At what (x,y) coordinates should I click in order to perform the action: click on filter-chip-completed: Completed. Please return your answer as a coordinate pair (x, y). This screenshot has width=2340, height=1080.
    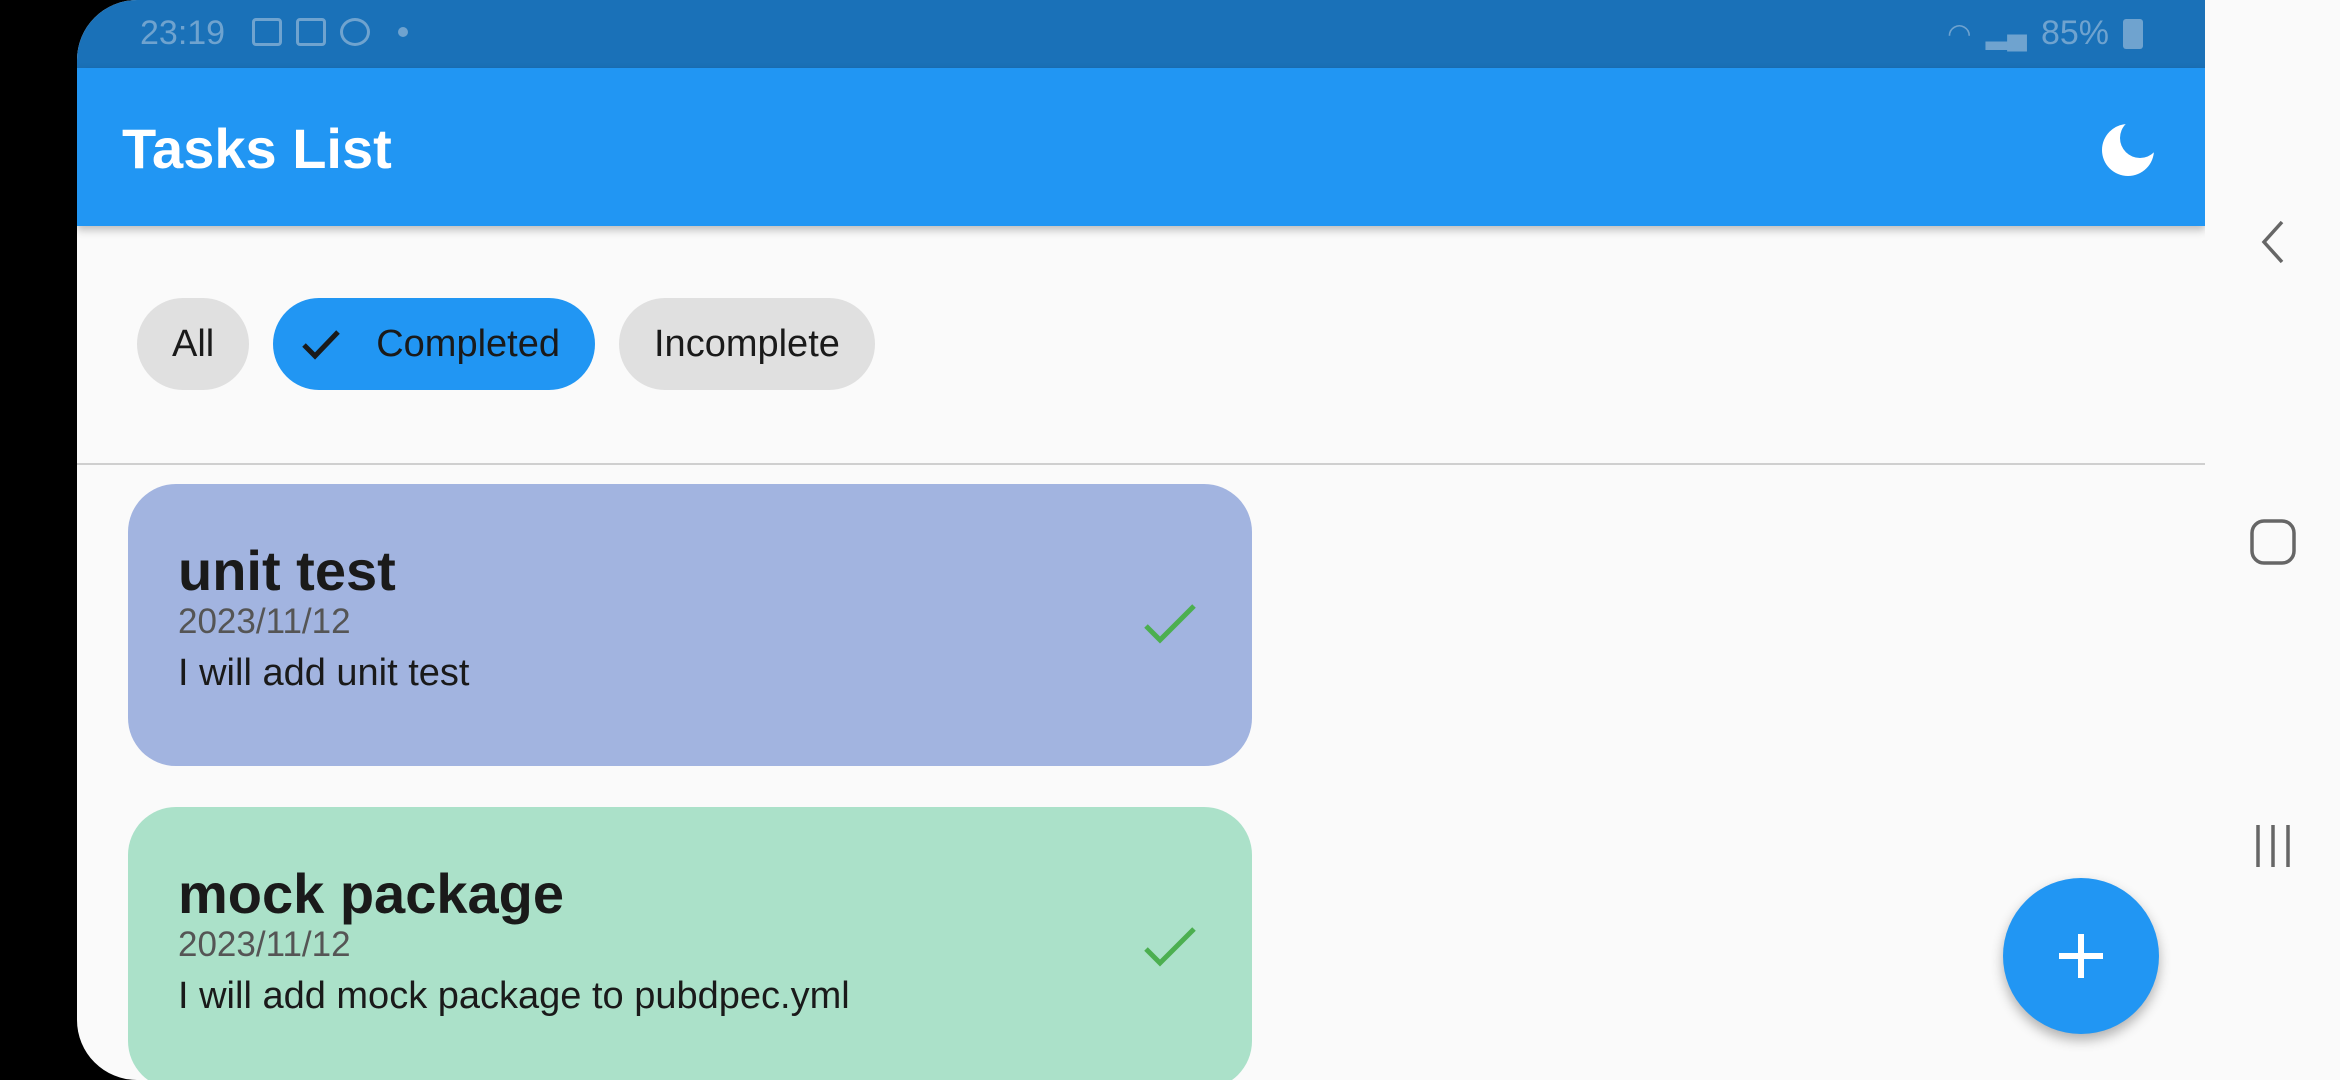
    Looking at the image, I should click on (434, 344).